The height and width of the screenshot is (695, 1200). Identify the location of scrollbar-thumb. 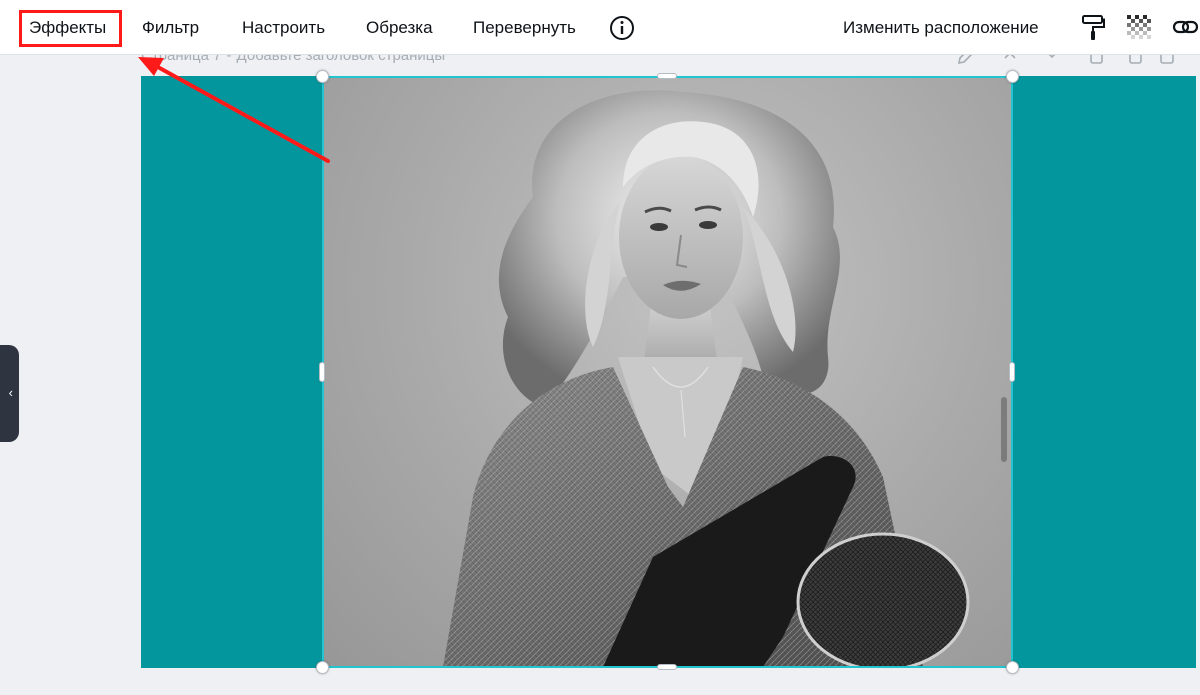
(1004, 429).